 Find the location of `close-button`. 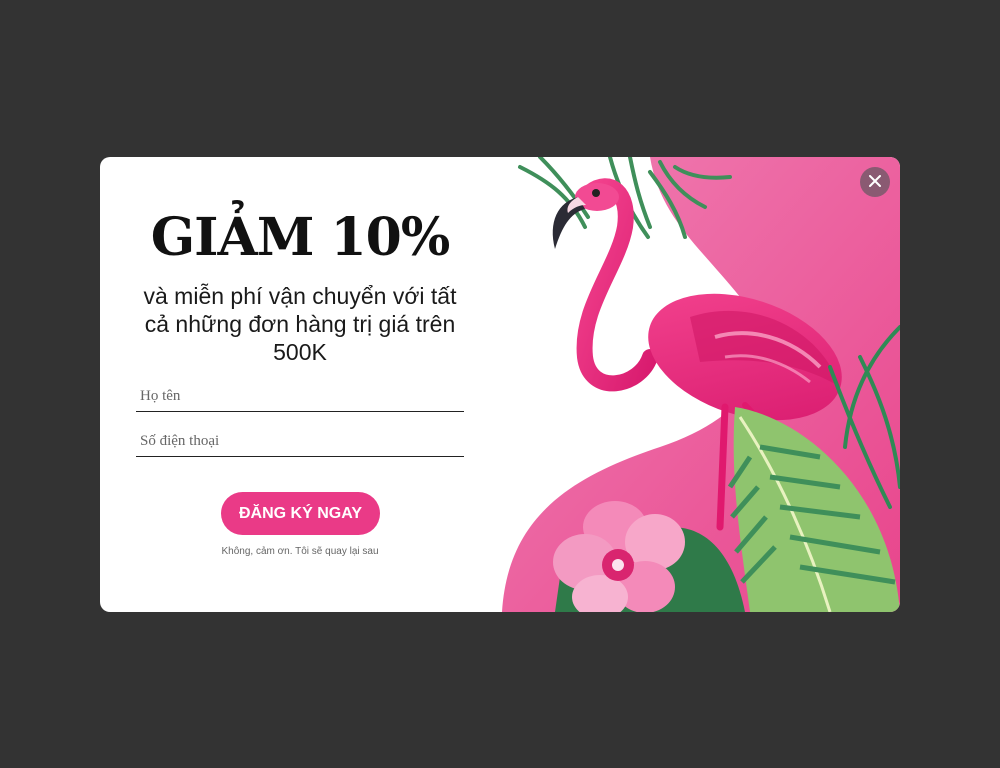

close-button is located at coordinates (875, 182).